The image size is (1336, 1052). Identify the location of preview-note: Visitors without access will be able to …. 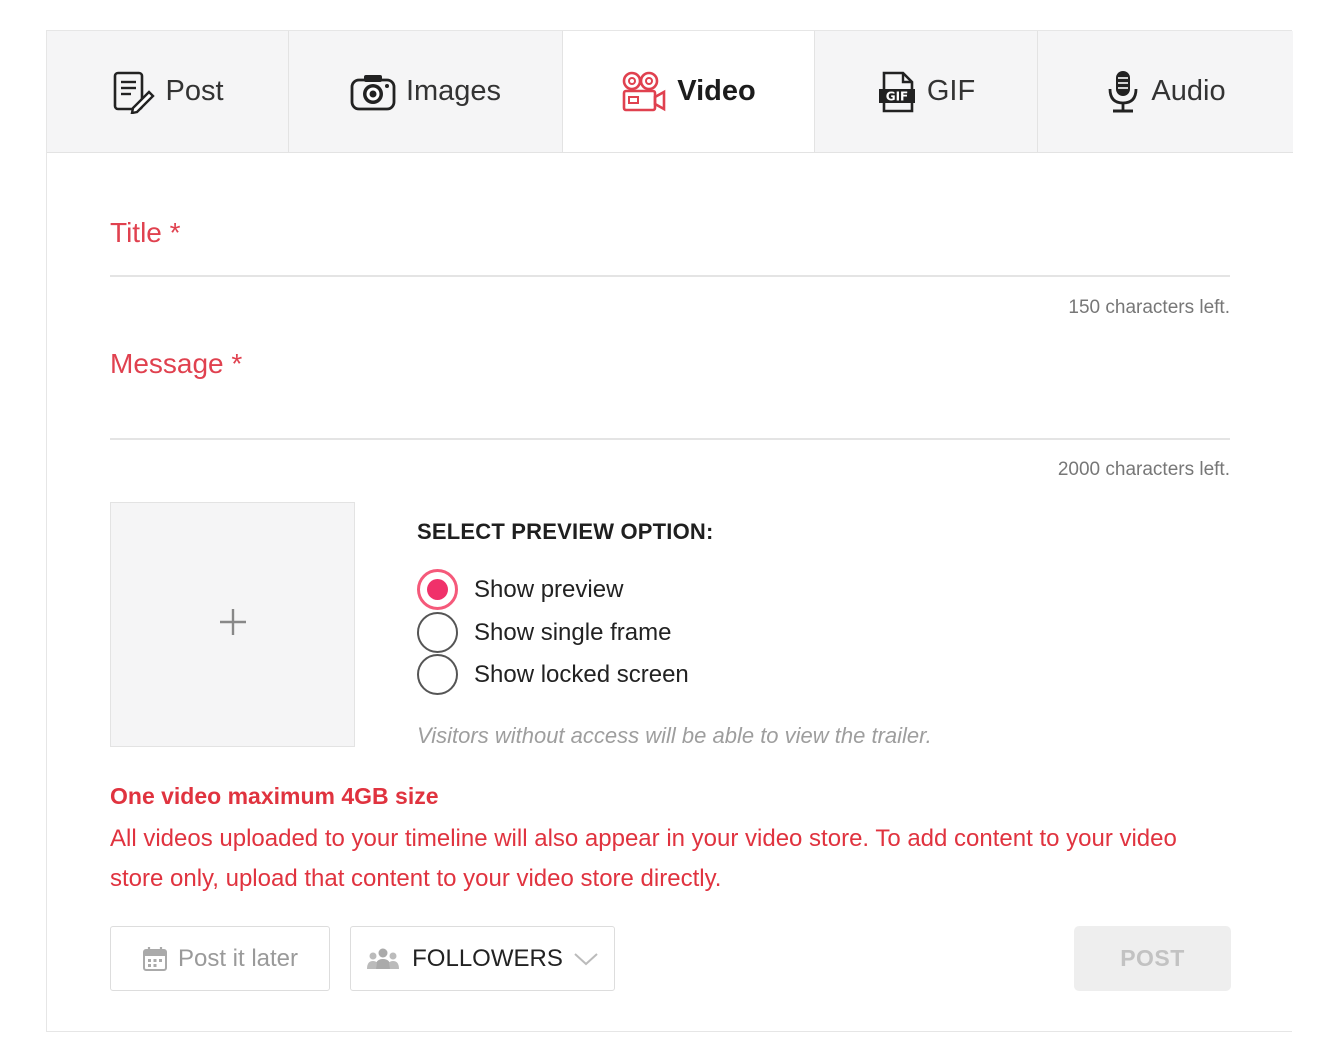
(674, 735).